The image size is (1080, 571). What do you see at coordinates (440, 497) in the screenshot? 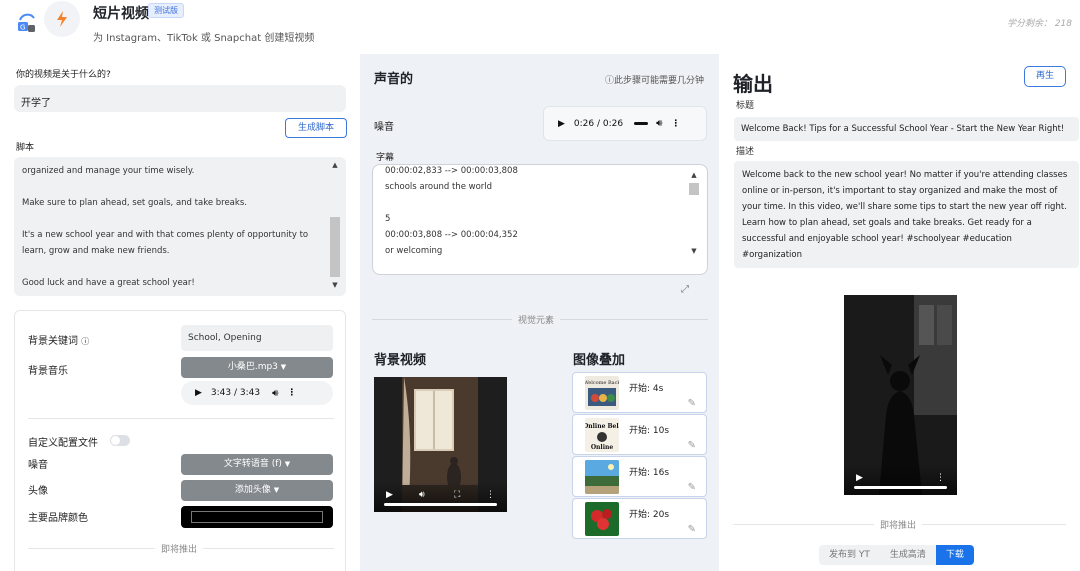
I see `video-controls: ▶ 🔊︎ ⛶ ⋮` at bounding box center [440, 497].